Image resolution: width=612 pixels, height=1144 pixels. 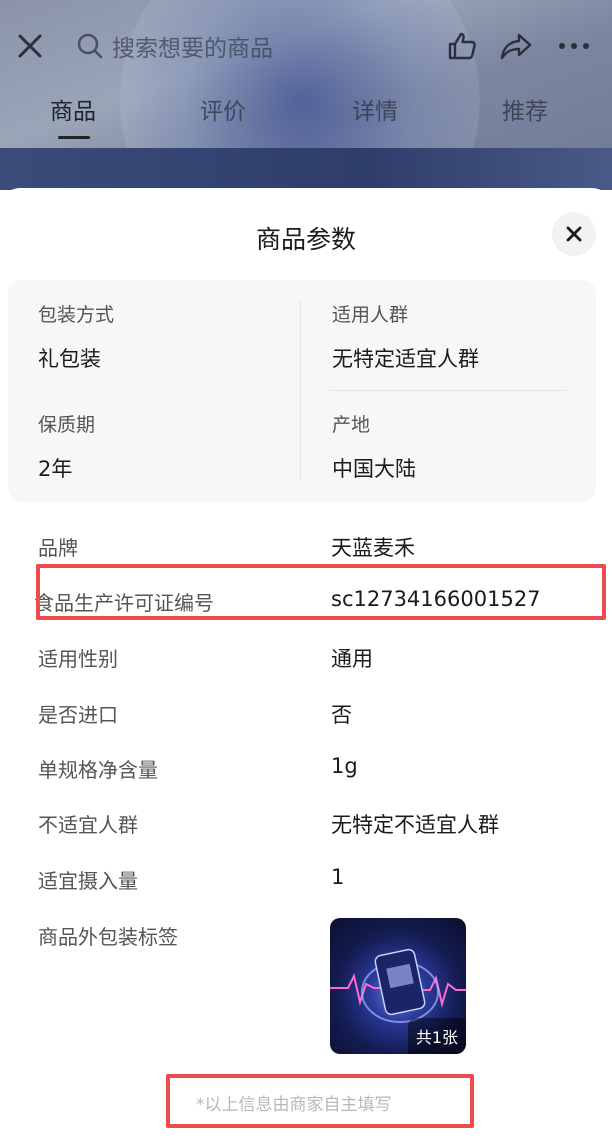 What do you see at coordinates (69, 359) in the screenshot?
I see `param-value: 礼包装` at bounding box center [69, 359].